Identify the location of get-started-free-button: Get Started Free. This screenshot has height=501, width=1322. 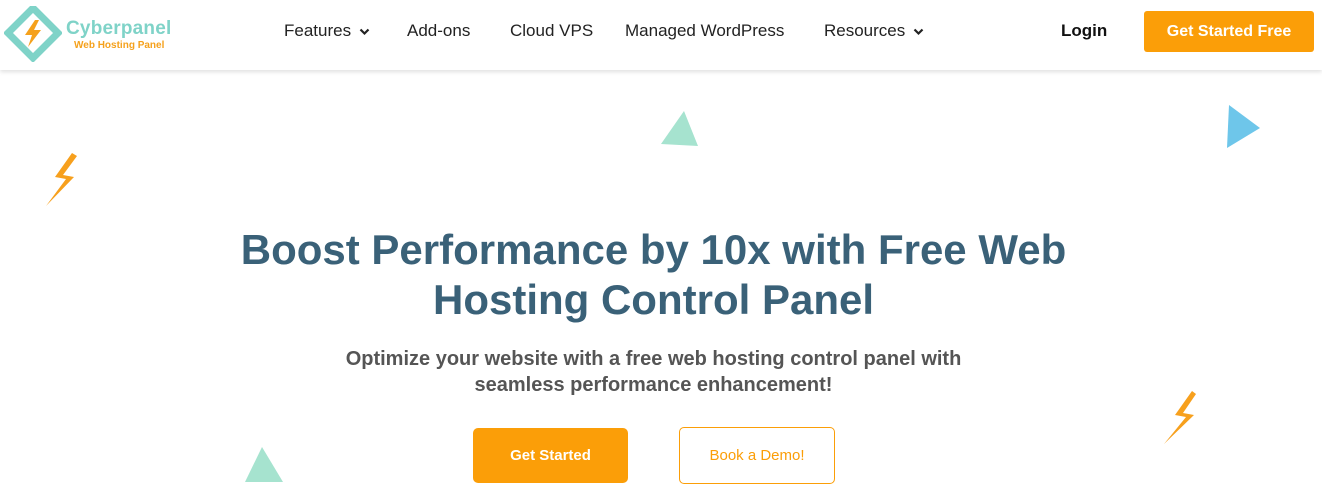
(1229, 31).